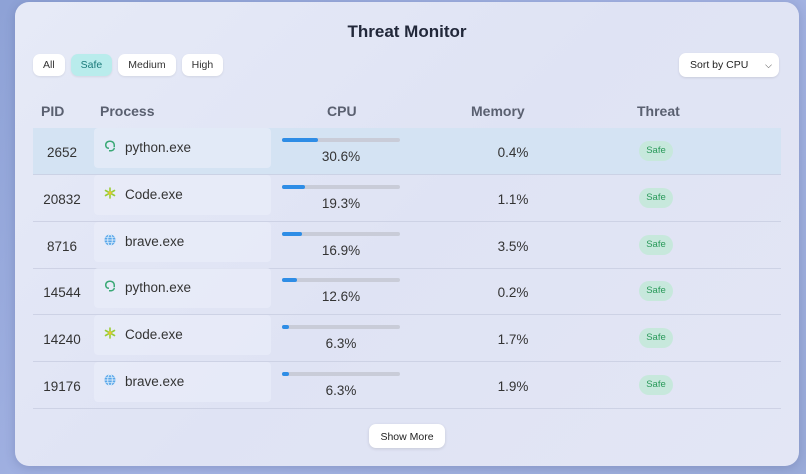  Describe the element at coordinates (513, 293) in the screenshot. I see `memory-cell: 0.2%` at that location.